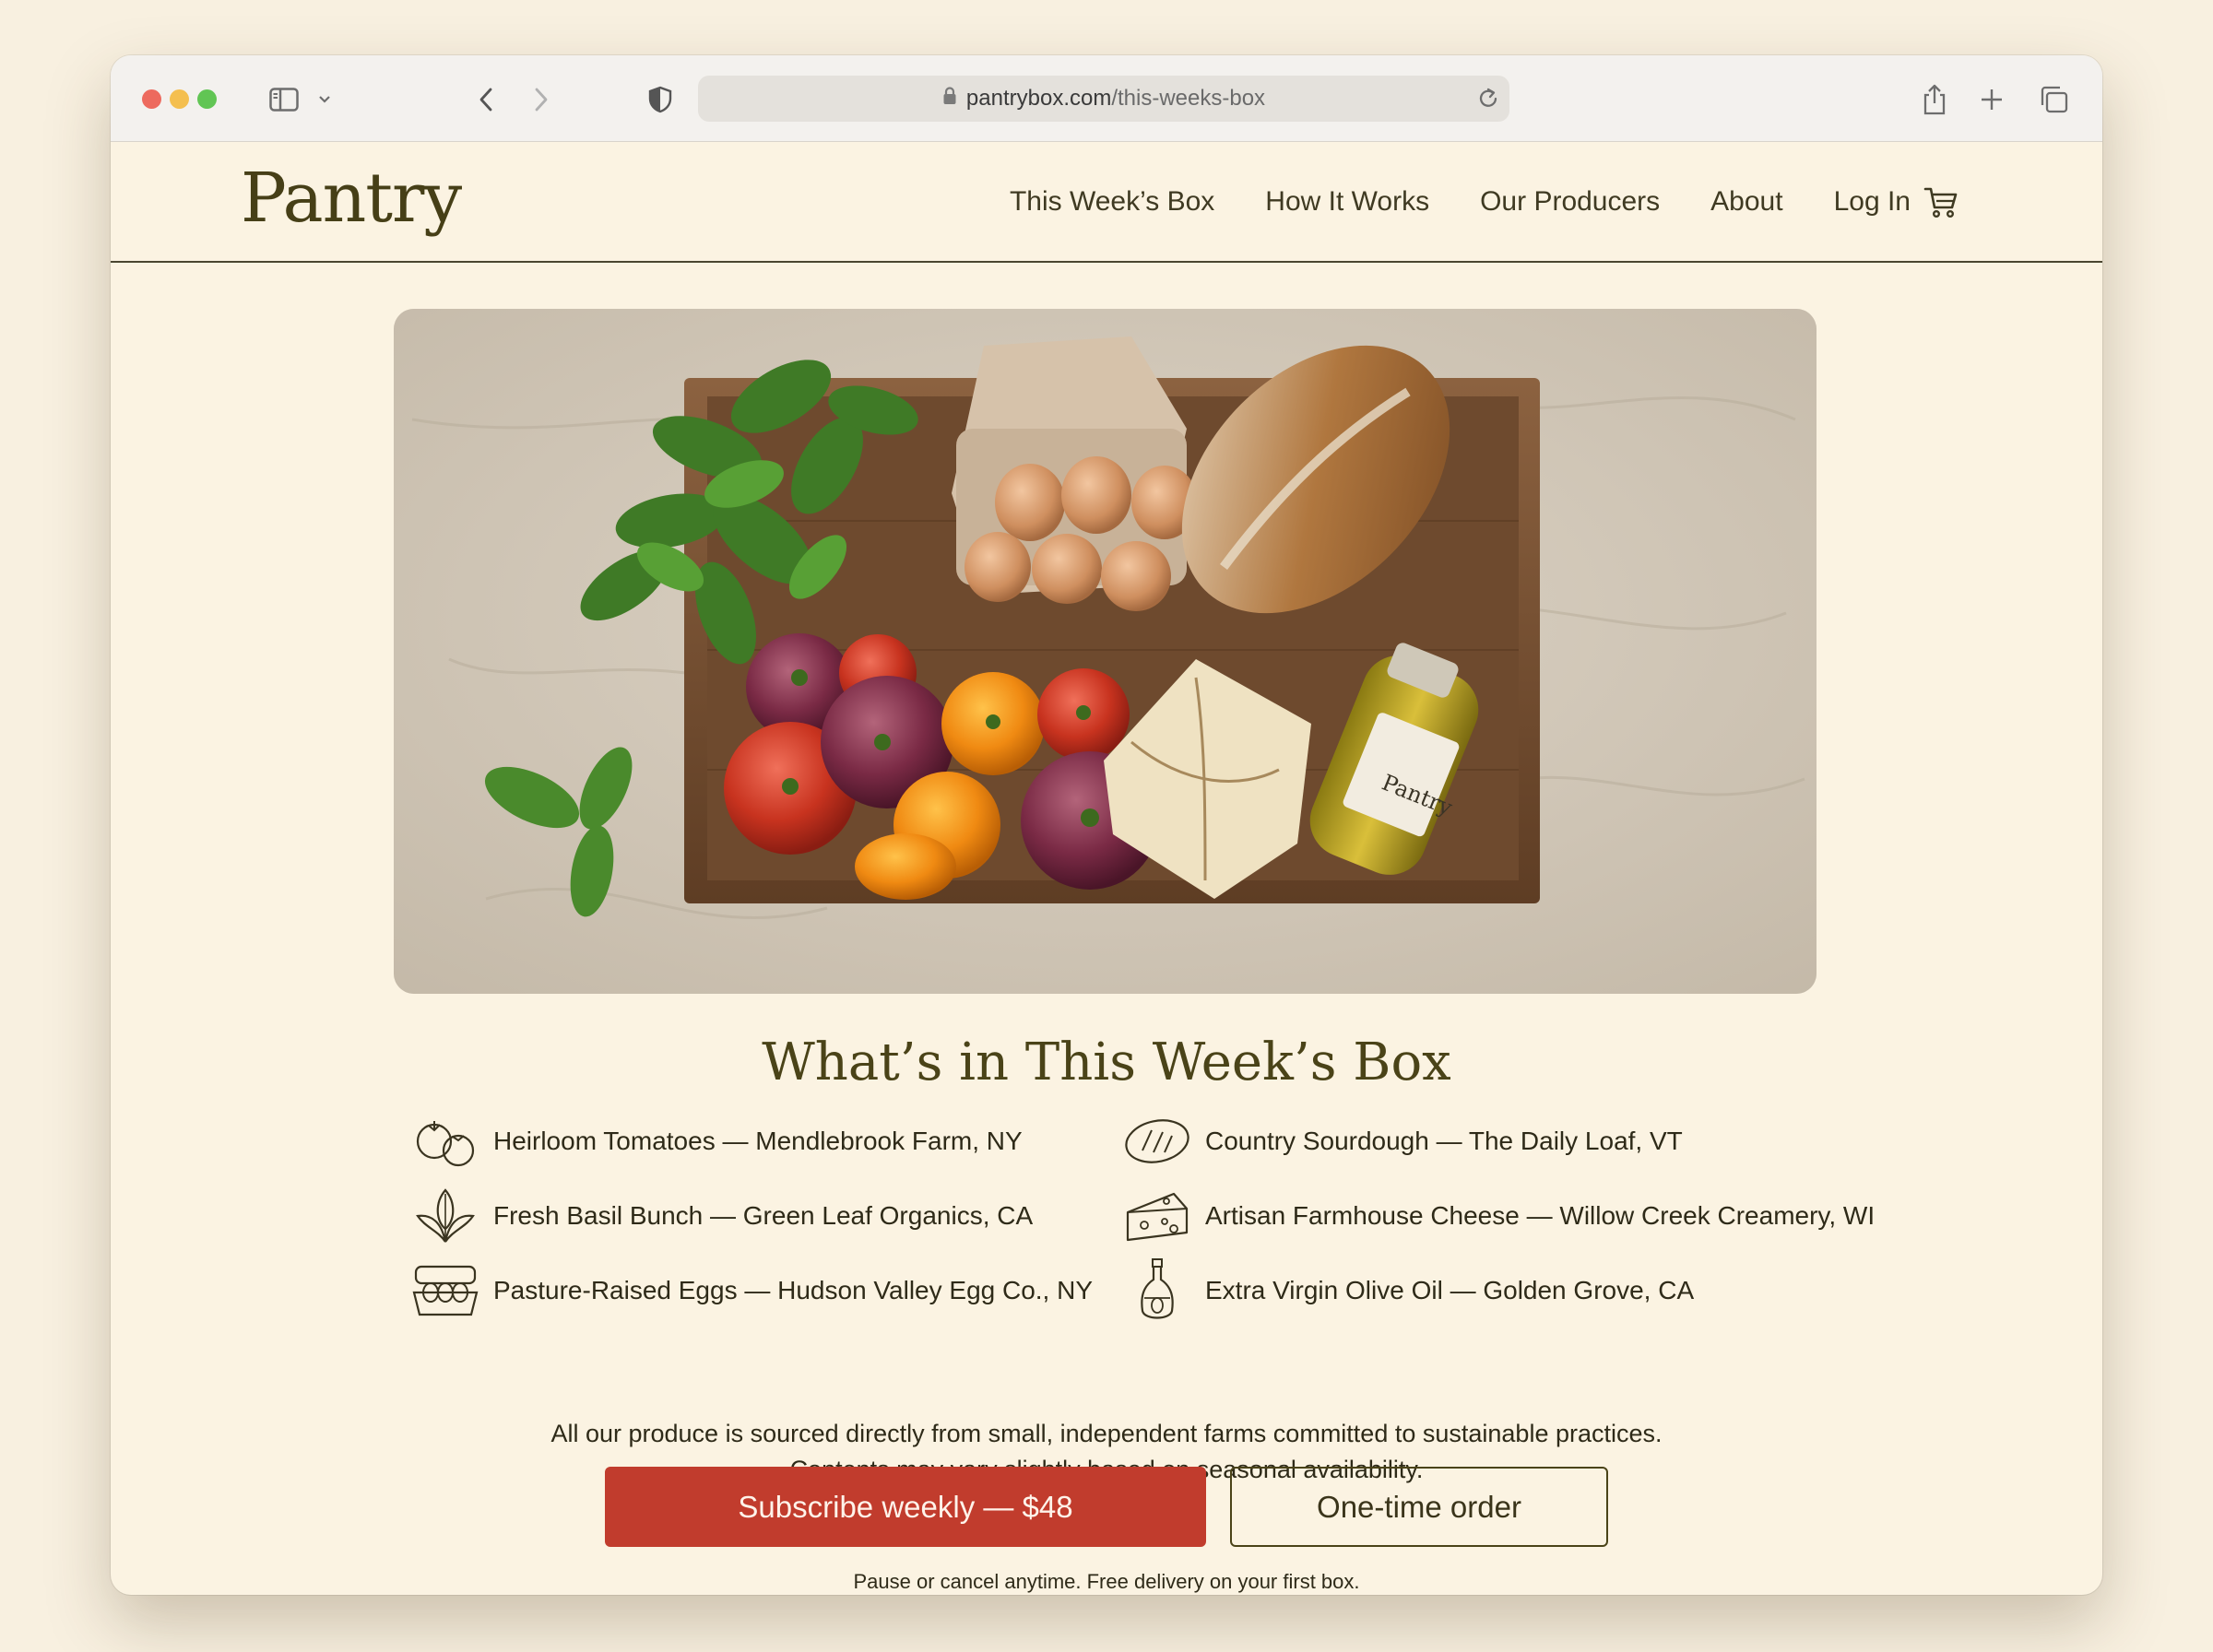 The width and height of the screenshot is (2213, 1652). What do you see at coordinates (445, 1216) in the screenshot?
I see `basil-icon` at bounding box center [445, 1216].